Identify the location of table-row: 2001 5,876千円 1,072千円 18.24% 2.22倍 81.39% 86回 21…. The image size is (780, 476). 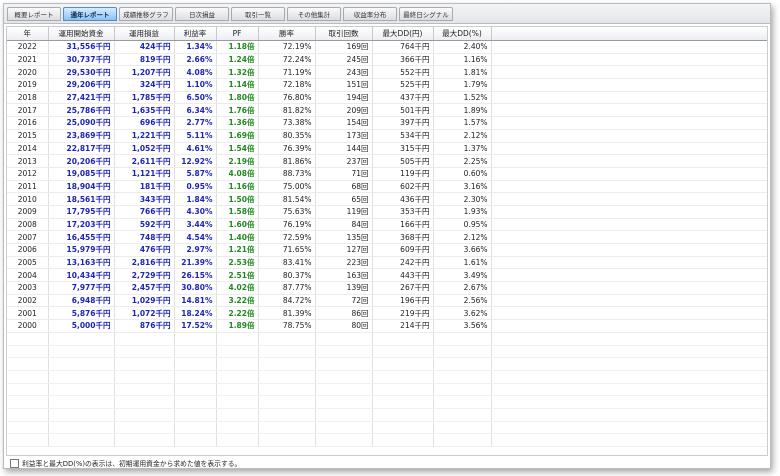
(387, 313).